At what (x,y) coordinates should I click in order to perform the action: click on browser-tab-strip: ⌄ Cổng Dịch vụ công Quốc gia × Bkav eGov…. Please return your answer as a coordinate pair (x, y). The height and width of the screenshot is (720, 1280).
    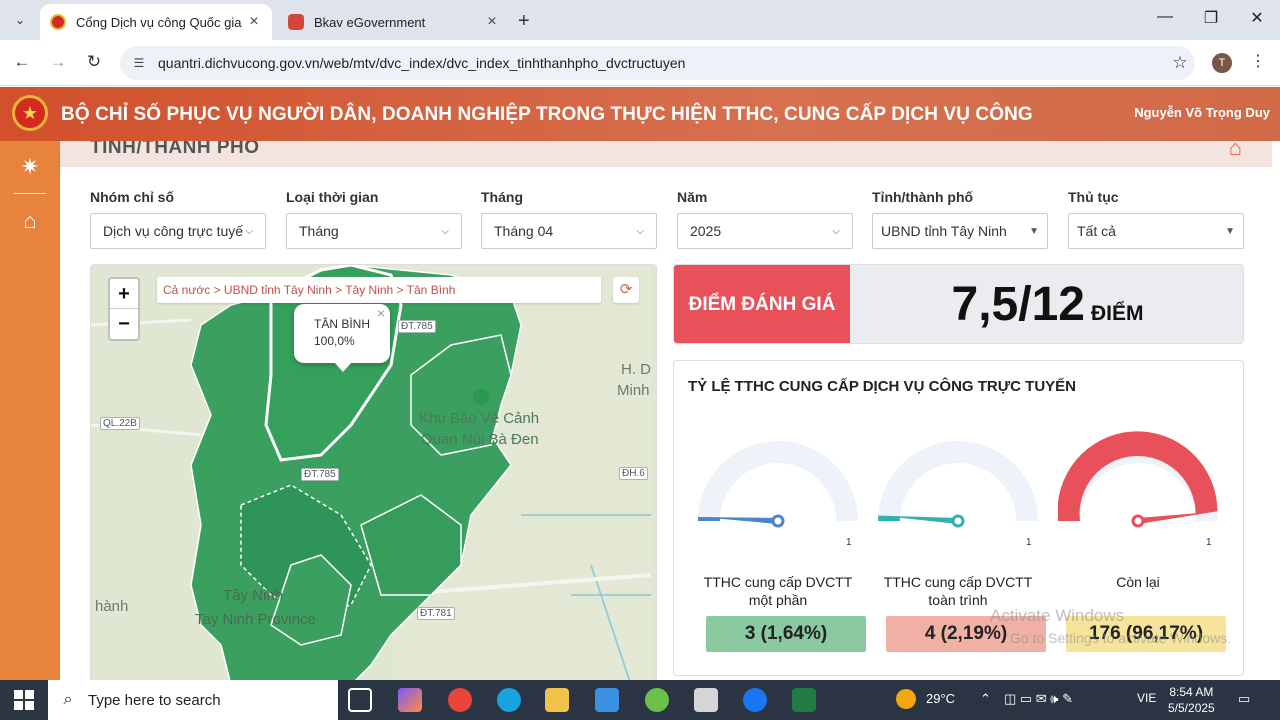
    Looking at the image, I should click on (640, 20).